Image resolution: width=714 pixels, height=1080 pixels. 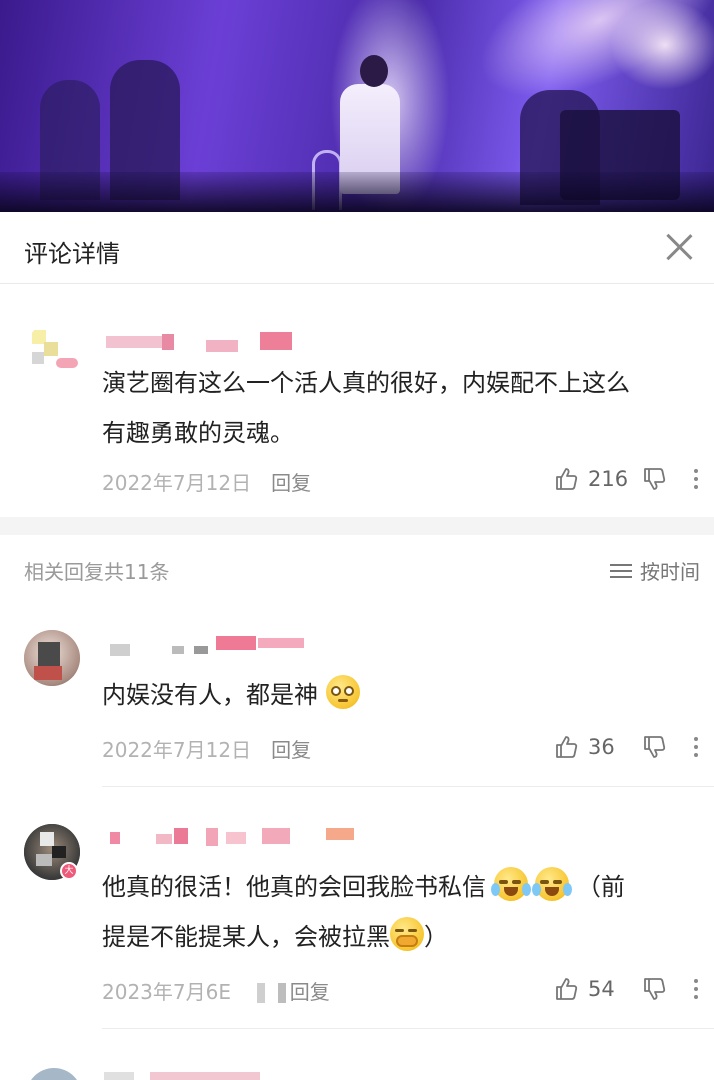 I want to click on comment-text: 演艺圈有这么一个活人真的很好，内娱配不上这么 有趣勇敢的灵魂。, so click(x=402, y=408).